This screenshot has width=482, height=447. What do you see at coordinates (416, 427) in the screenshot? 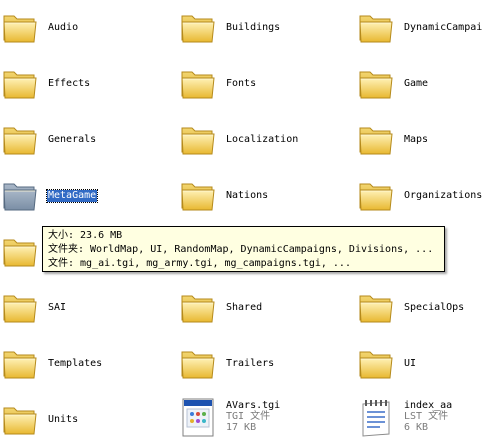
I see `file-size: 6 KB` at bounding box center [416, 427].